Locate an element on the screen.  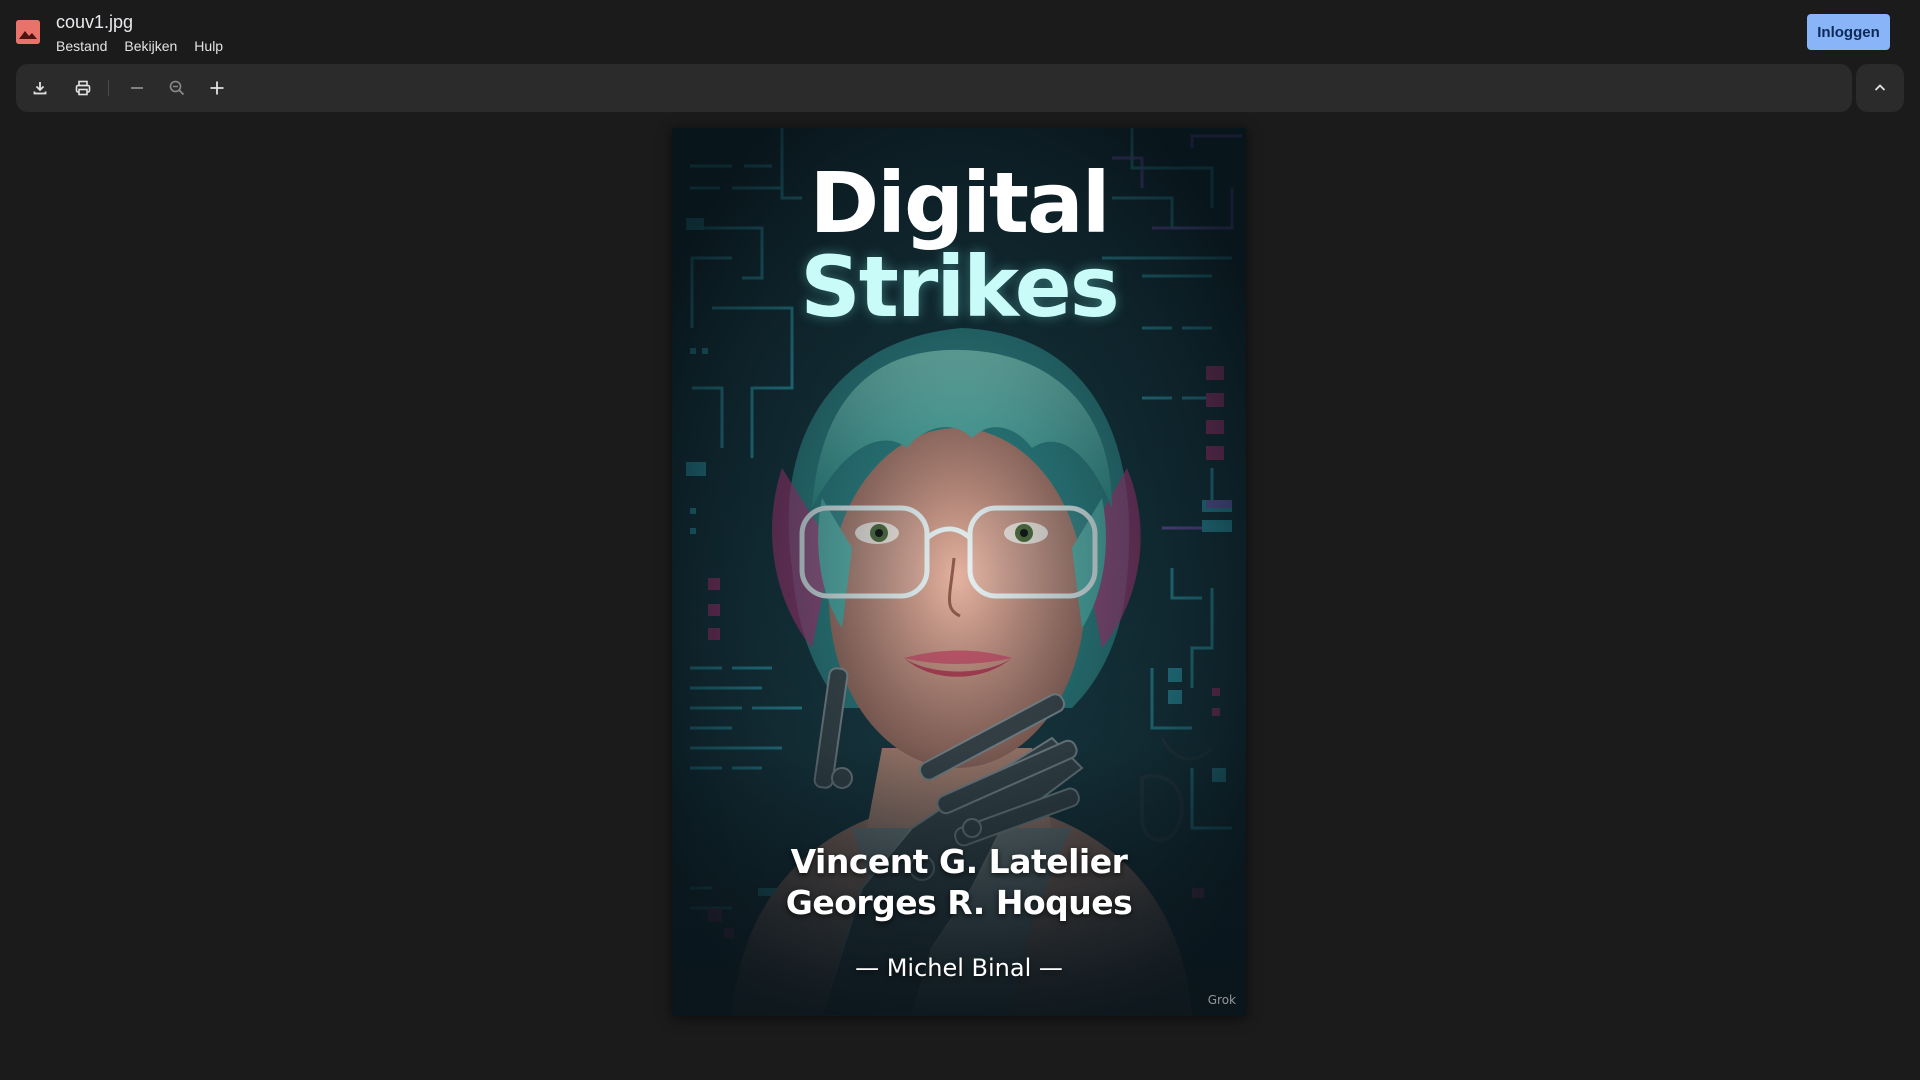
grok-watermark: Grok is located at coordinates (1221, 1000).